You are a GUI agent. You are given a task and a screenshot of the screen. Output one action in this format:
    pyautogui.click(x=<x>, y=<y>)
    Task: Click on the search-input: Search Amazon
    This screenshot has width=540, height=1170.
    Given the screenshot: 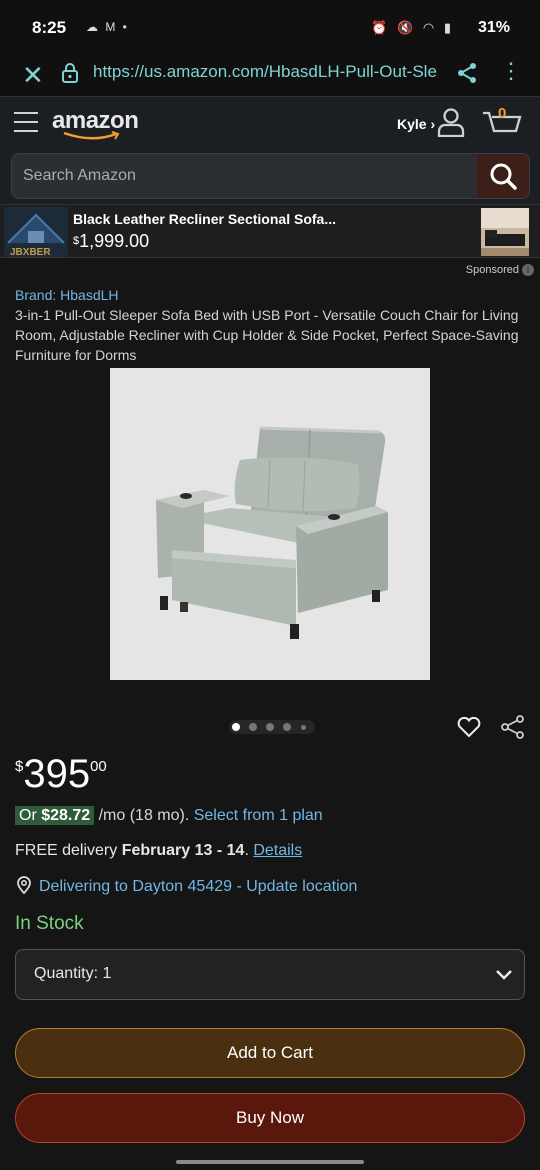 What is the action you would take?
    pyautogui.click(x=270, y=176)
    